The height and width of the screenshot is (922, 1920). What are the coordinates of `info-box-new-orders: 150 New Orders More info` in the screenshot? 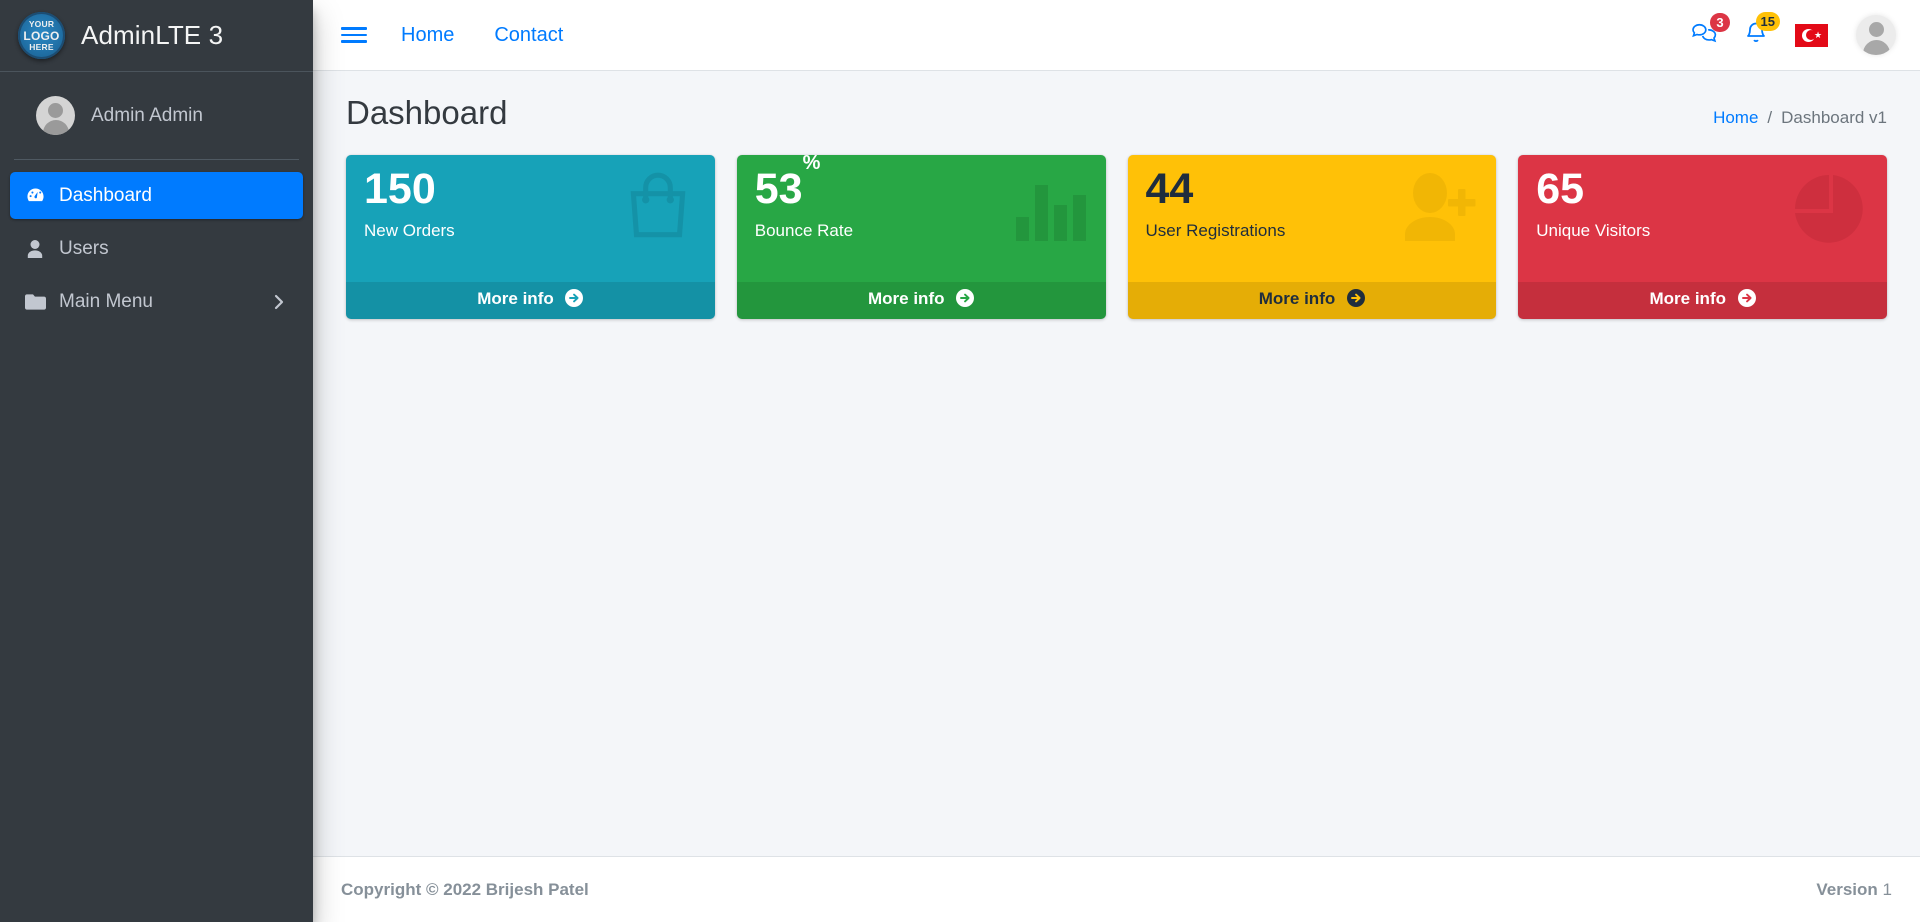 It's located at (530, 236).